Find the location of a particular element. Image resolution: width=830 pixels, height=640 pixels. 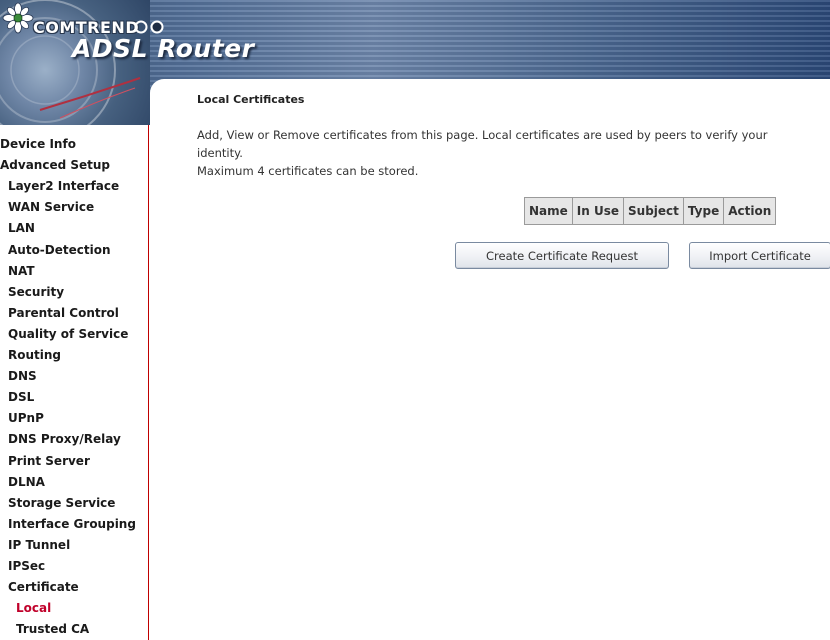

sidebar-item-quality-of-service: Quality of Service is located at coordinates (64, 334).